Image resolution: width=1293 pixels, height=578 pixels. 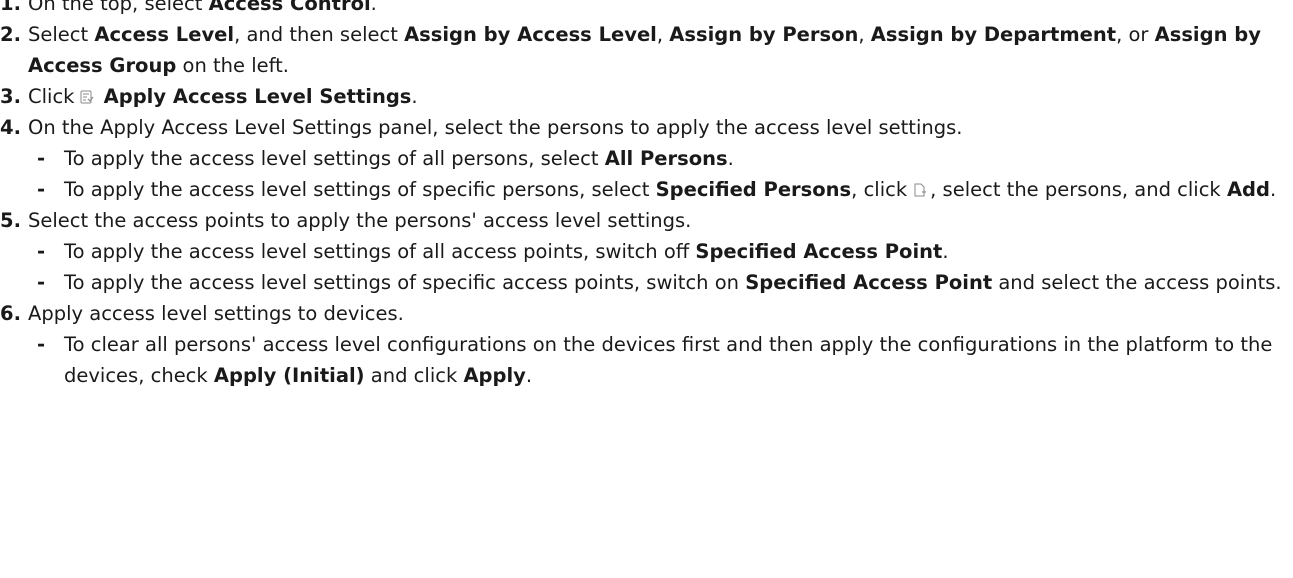 I want to click on ui-term-specified-persons: Specified Persons, so click(x=753, y=189).